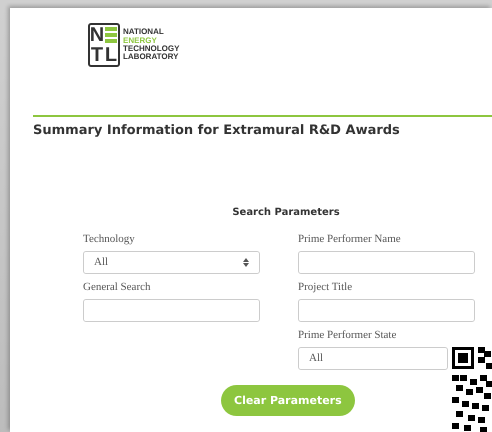  Describe the element at coordinates (151, 49) in the screenshot. I see `logo-text: TECHNOLOGY` at that location.